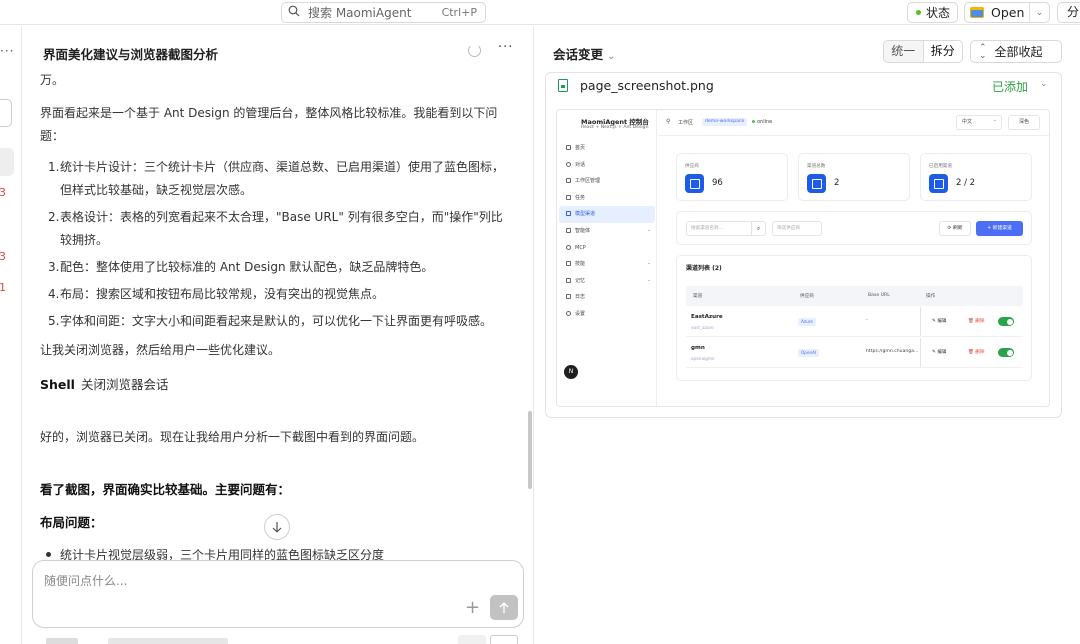 The width and height of the screenshot is (1080, 644). What do you see at coordinates (1068, 12) in the screenshot?
I see `share-button: 分` at bounding box center [1068, 12].